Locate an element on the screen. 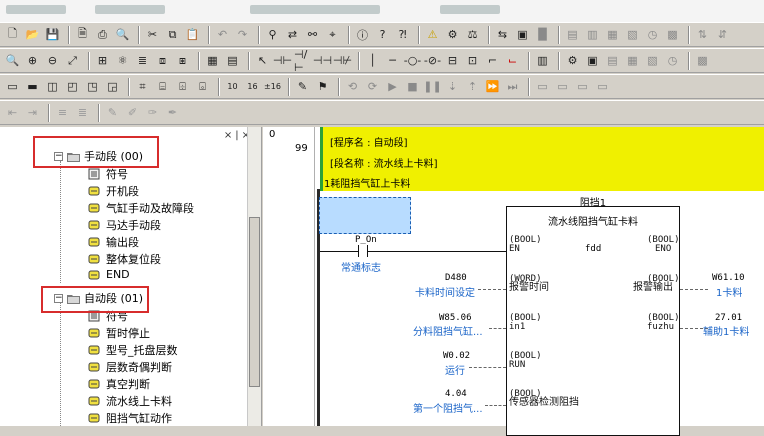  context-help-icon: ⁈ is located at coordinates (402, 34).